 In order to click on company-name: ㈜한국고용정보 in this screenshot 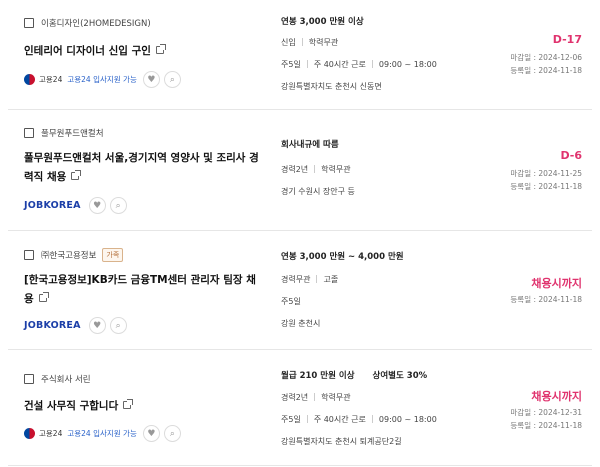, I will do `click(68, 255)`.